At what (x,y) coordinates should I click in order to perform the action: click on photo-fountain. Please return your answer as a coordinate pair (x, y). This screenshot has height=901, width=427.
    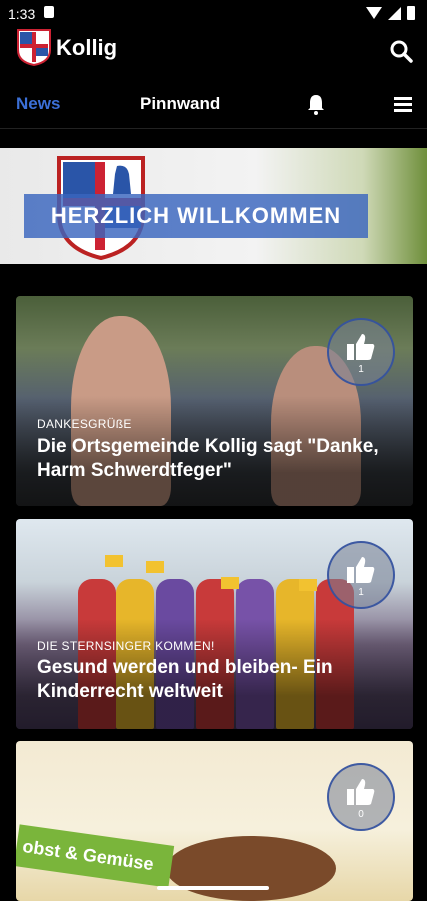
    Looking at the image, I should click on (251, 868).